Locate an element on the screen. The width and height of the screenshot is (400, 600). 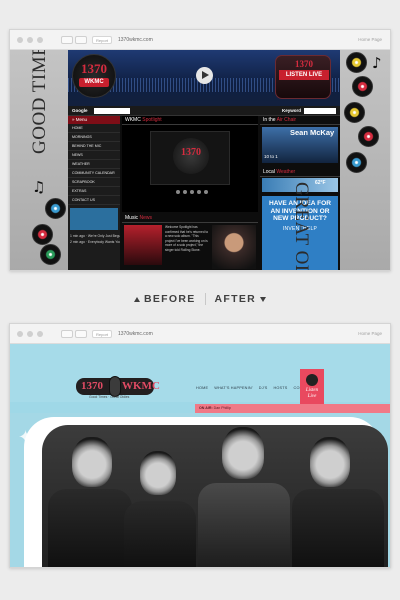
weather-heading: Local Weather is located at coordinates (300, 172).